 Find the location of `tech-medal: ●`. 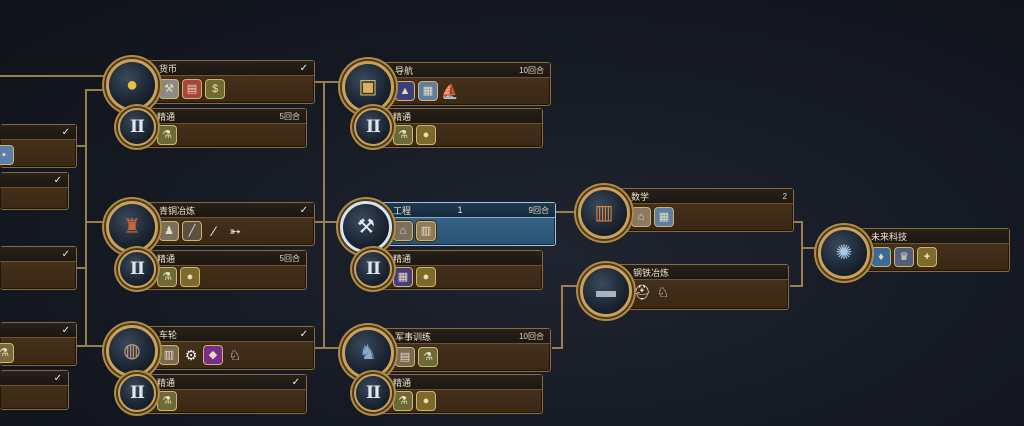

tech-medal: ● is located at coordinates (132, 85).